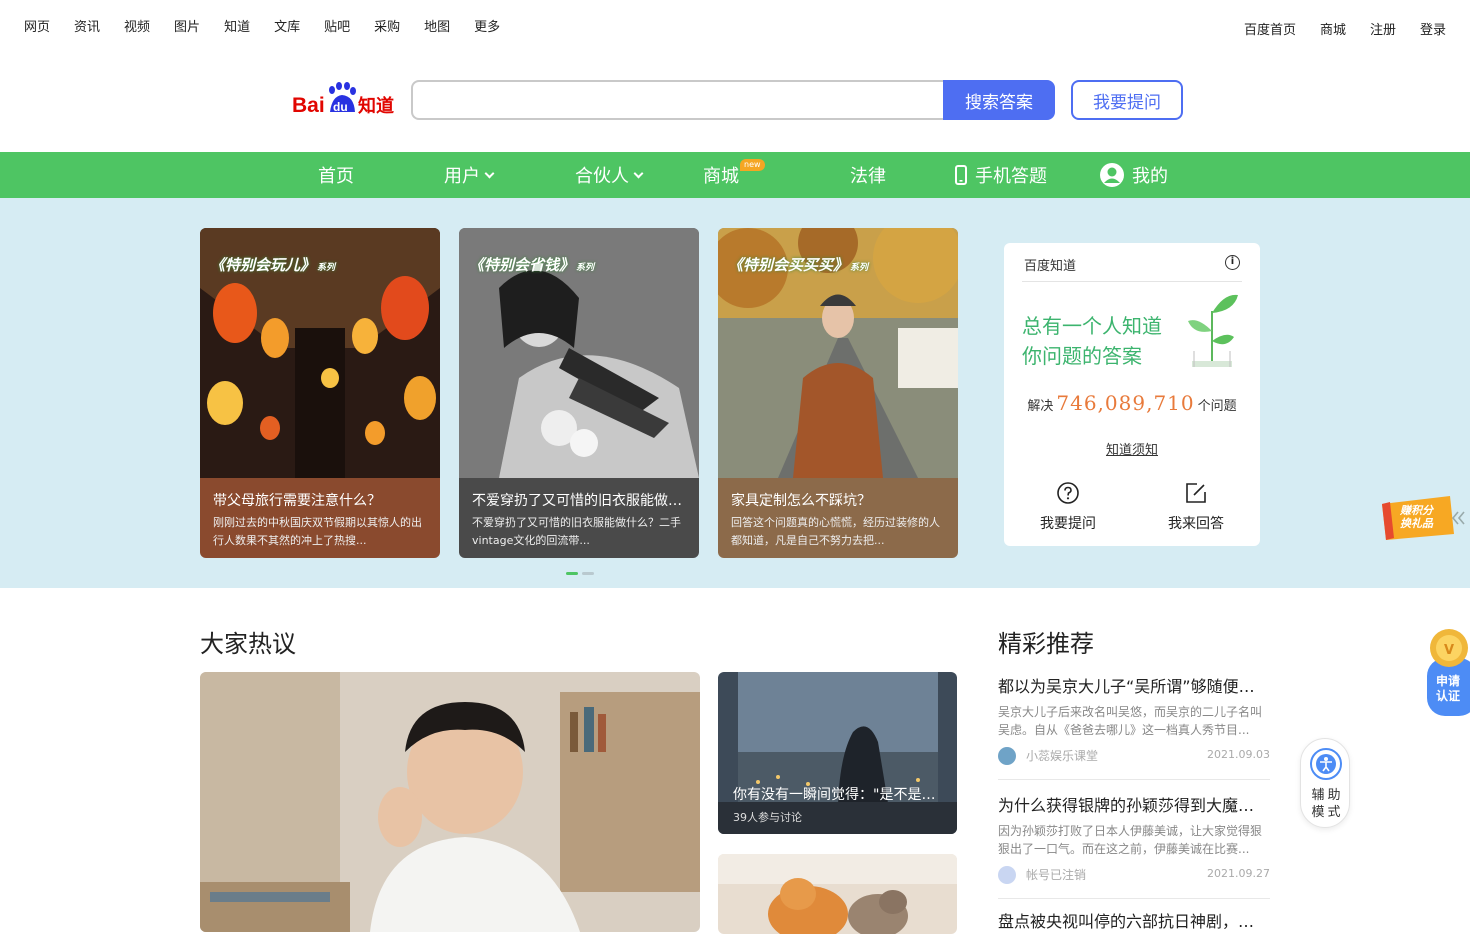 The image size is (1470, 934). I want to click on top-link-register: 注册, so click(1383, 28).